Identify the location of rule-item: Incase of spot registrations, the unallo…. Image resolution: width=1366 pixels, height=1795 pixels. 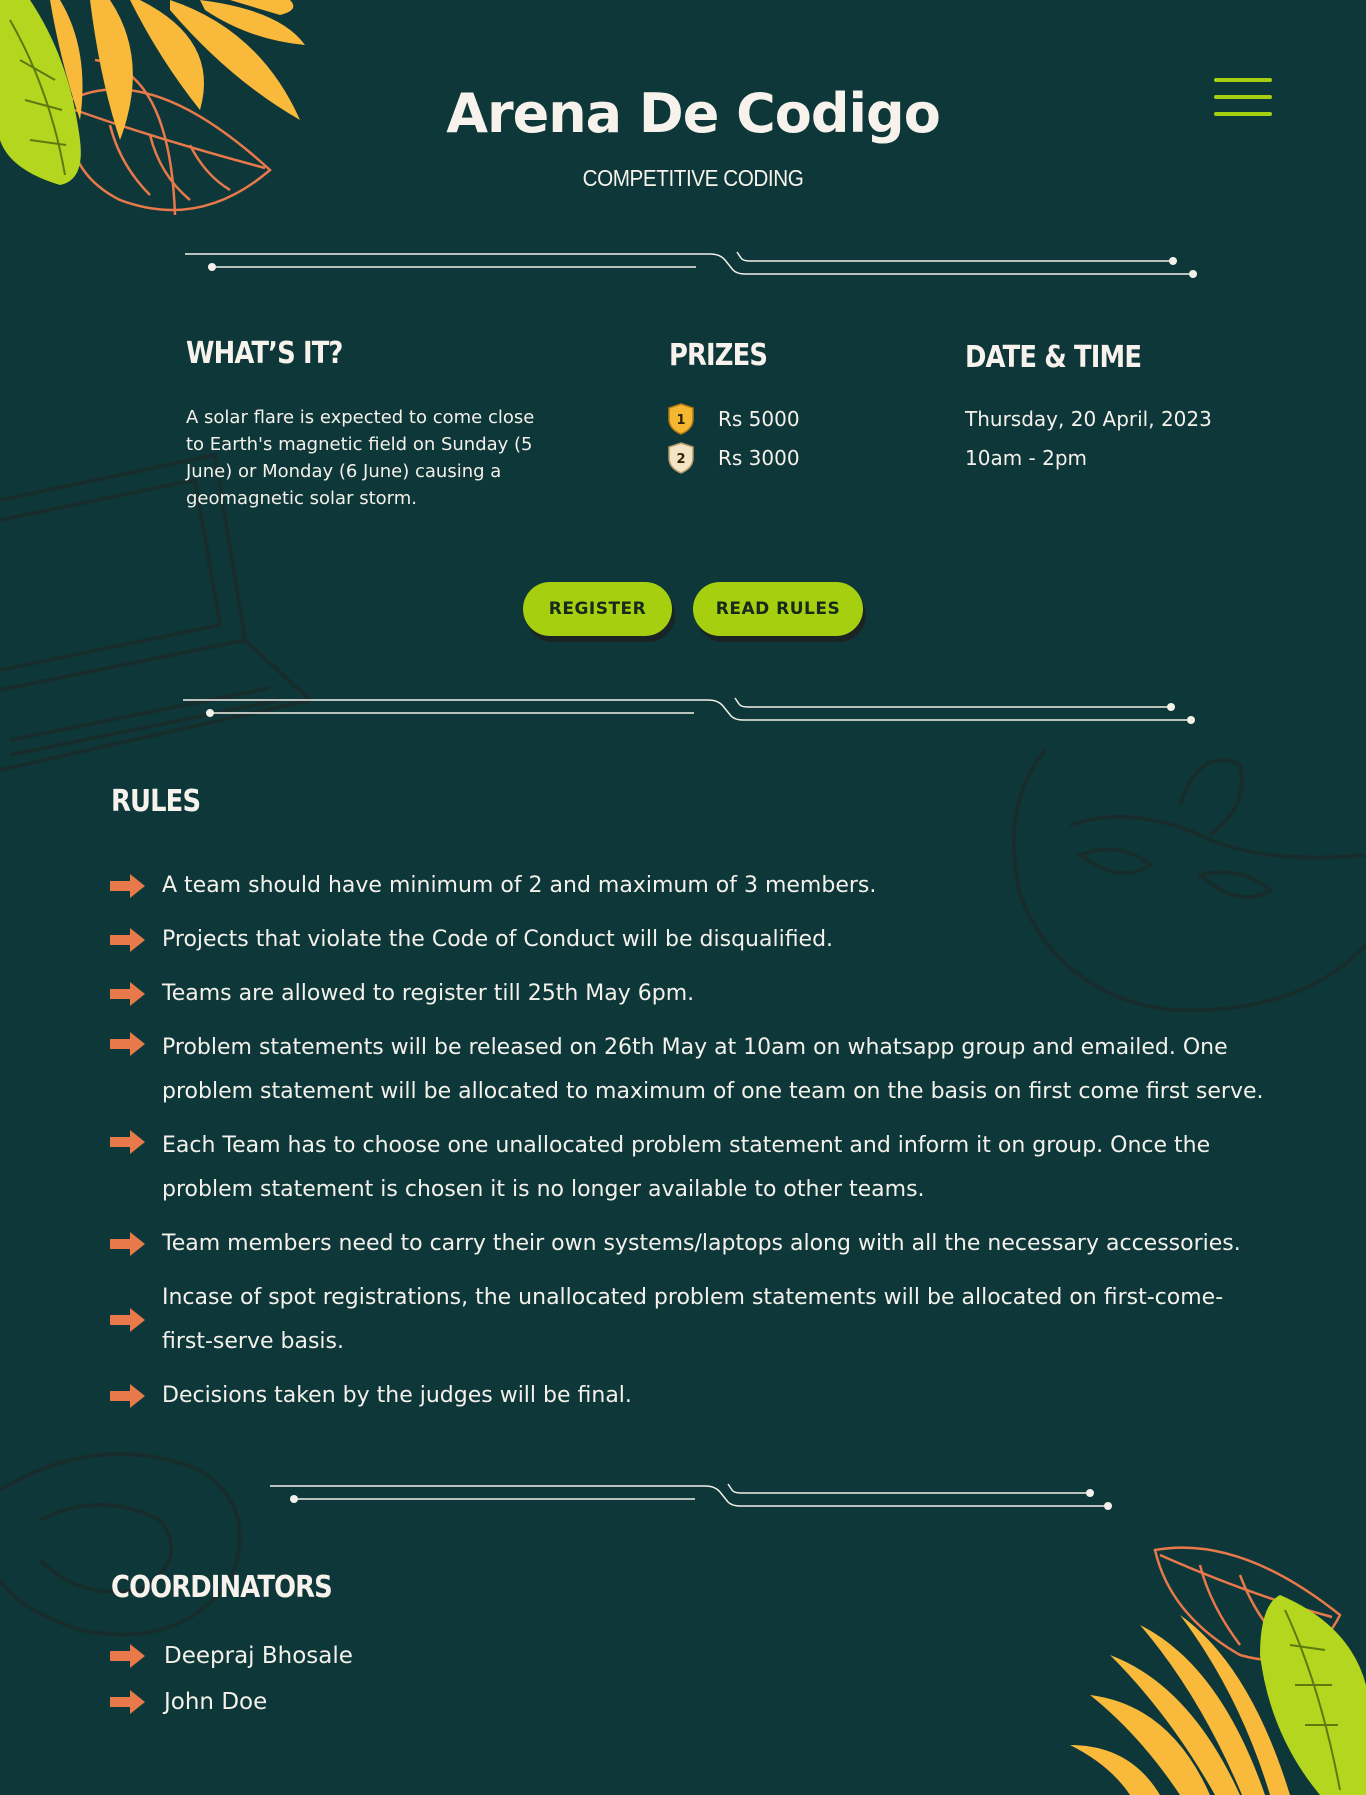
(690, 1320).